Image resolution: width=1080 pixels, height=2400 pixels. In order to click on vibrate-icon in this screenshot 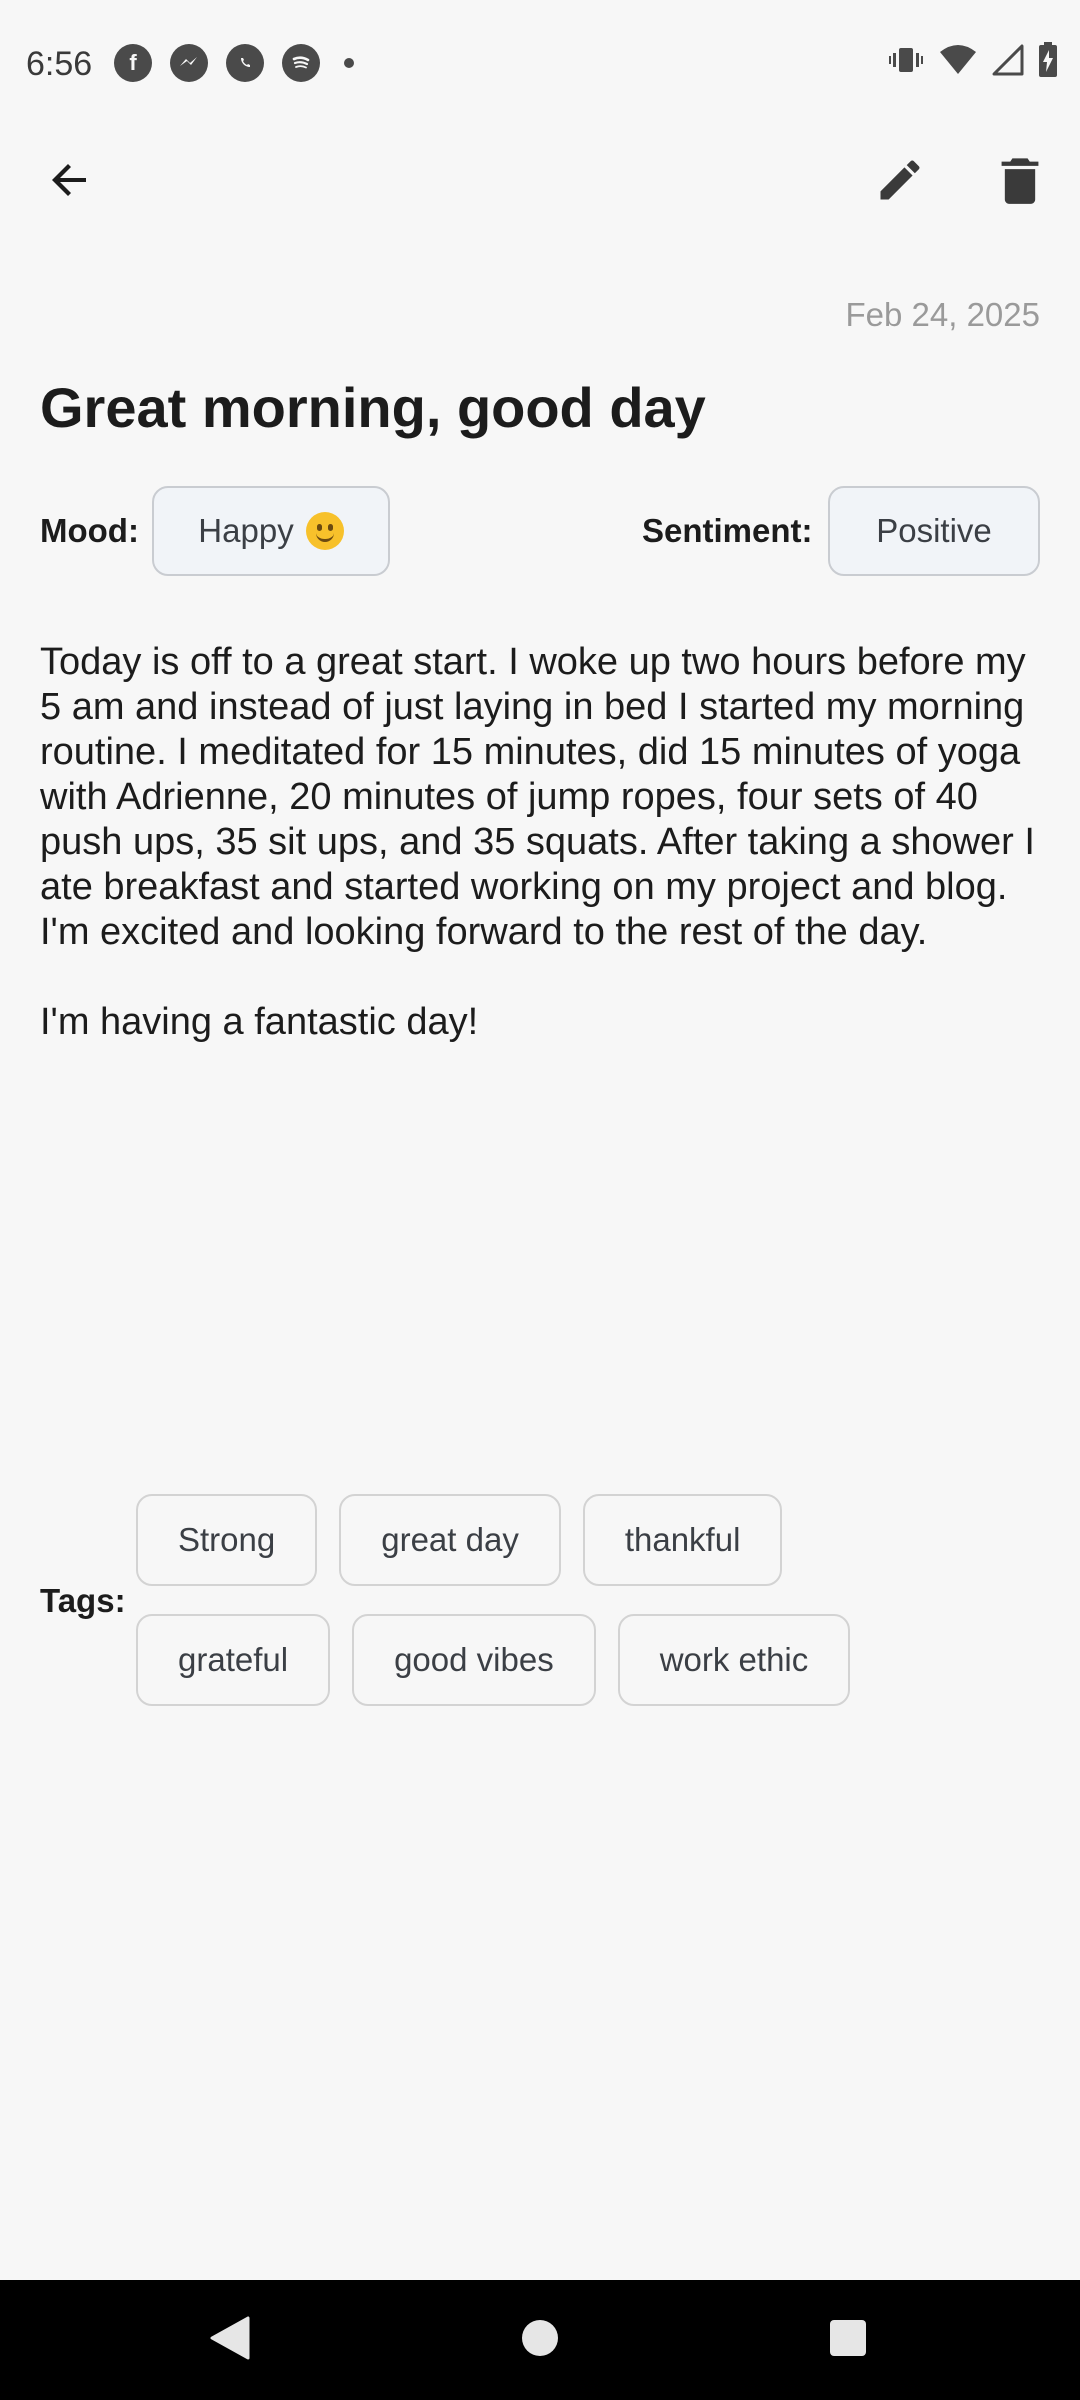, I will do `click(906, 62)`.